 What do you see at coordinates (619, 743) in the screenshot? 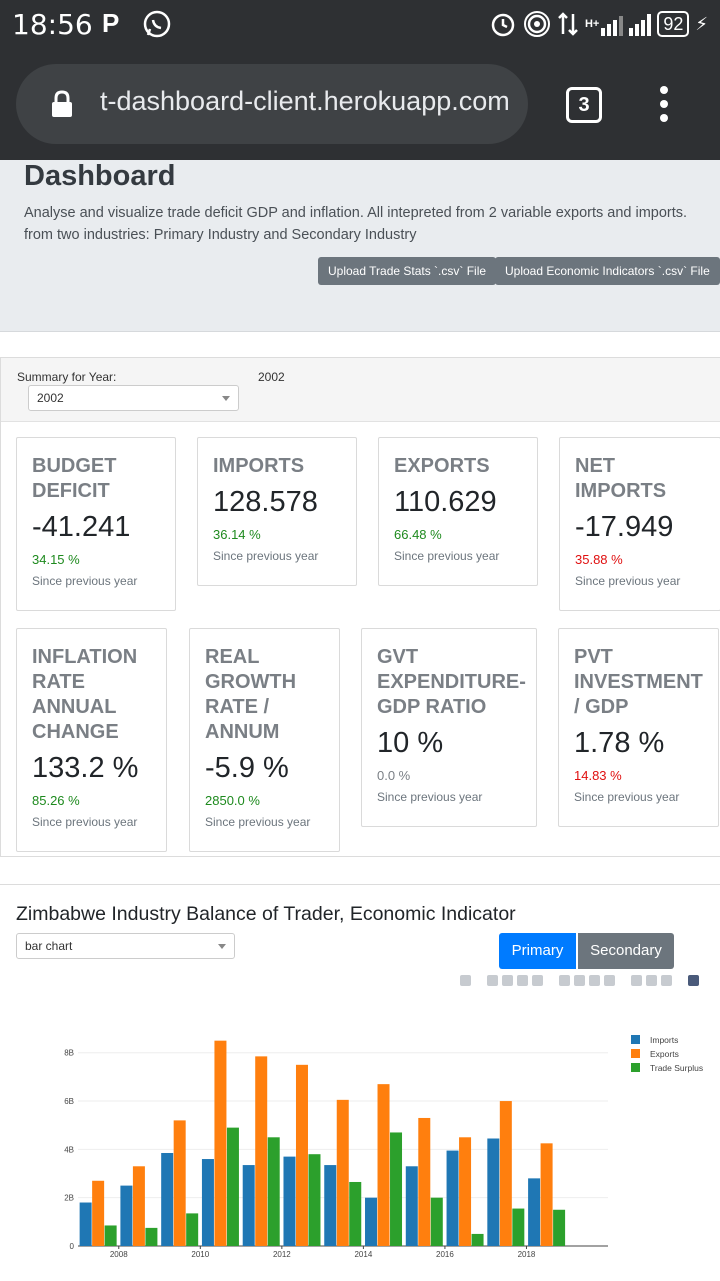
I see `metric-value: 1.78 %` at bounding box center [619, 743].